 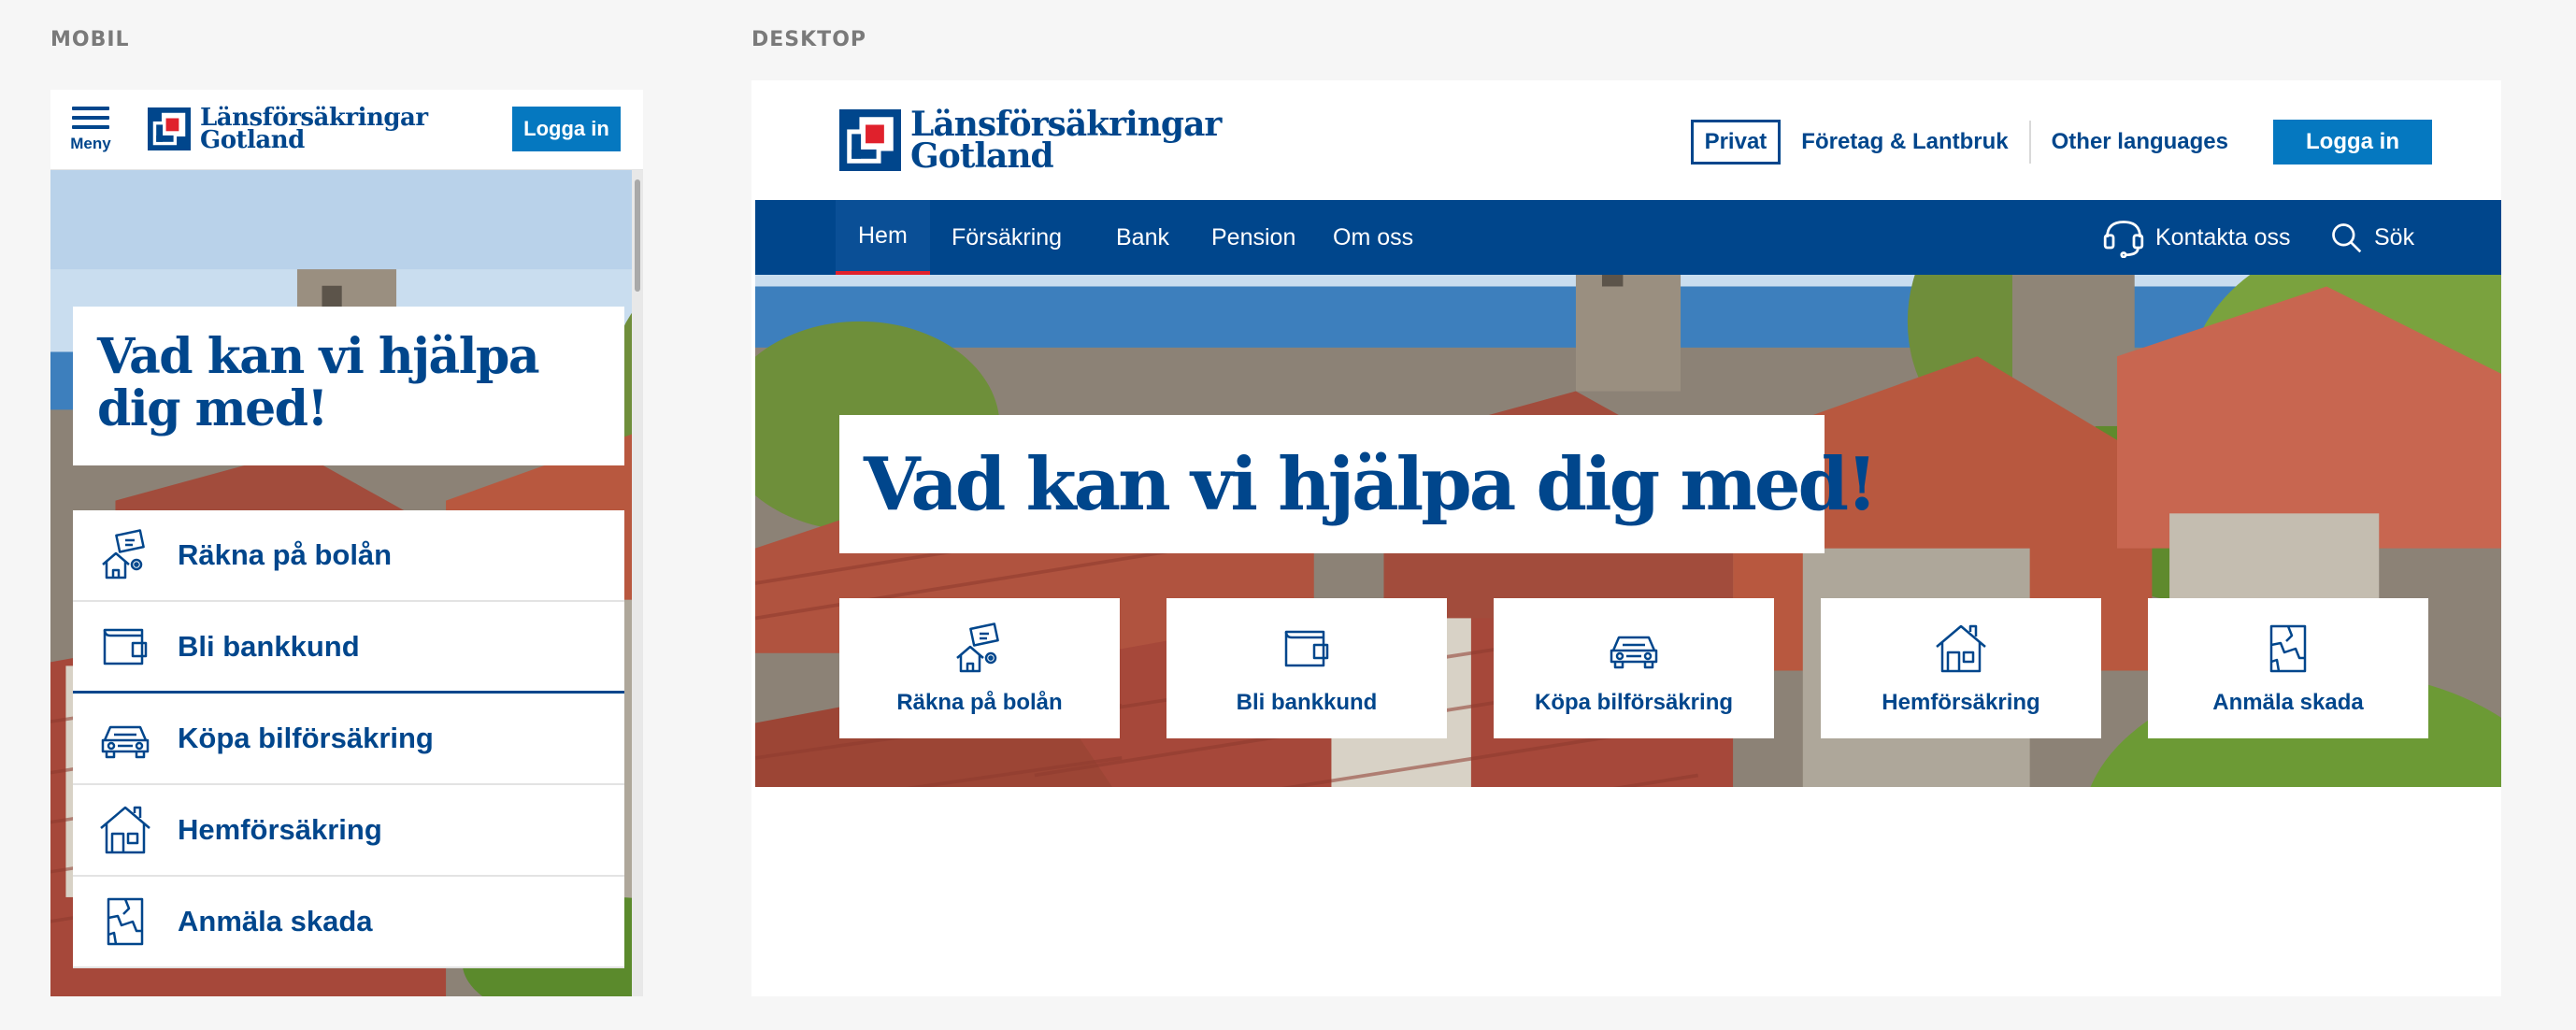 What do you see at coordinates (280, 829) in the screenshot?
I see `quick-link-label: Hemförsäkring` at bounding box center [280, 829].